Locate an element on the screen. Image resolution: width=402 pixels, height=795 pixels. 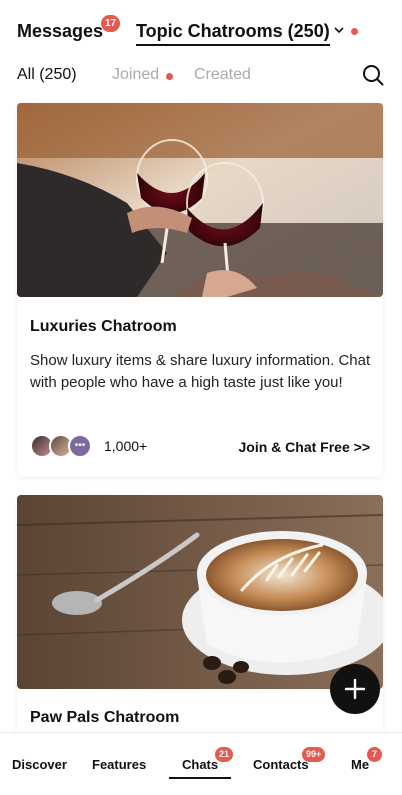
filter-created: Created is located at coordinates (222, 75).